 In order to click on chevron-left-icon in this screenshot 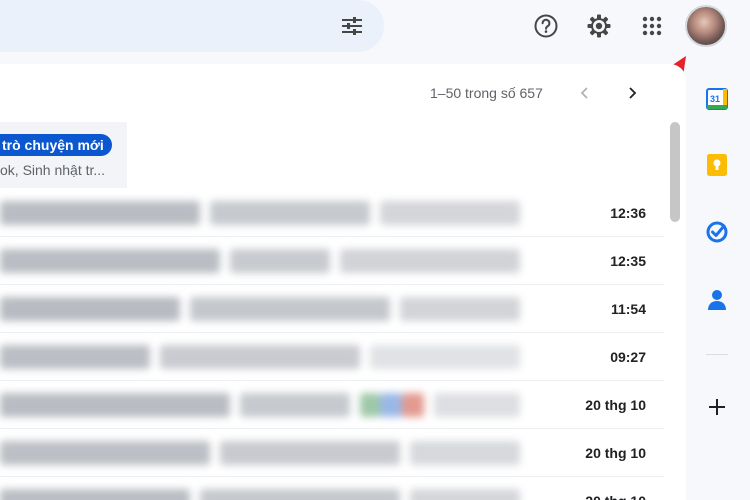, I will do `click(584, 93)`.